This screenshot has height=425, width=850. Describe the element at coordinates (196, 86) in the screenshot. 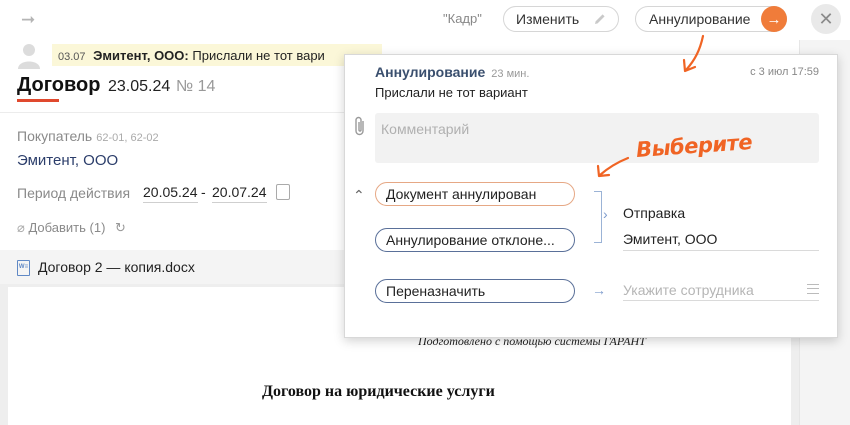

I see `document-number: № 14` at that location.